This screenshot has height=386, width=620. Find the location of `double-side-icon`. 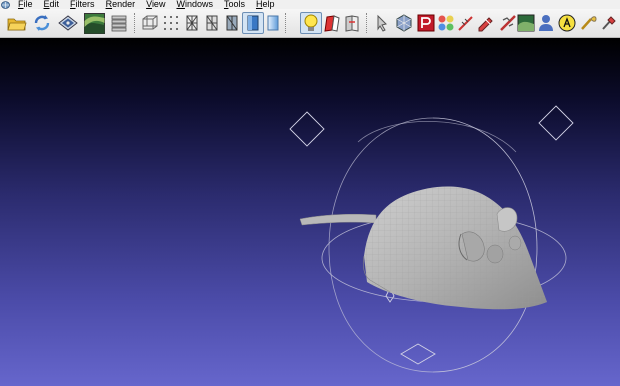

double-side-icon is located at coordinates (352, 23).